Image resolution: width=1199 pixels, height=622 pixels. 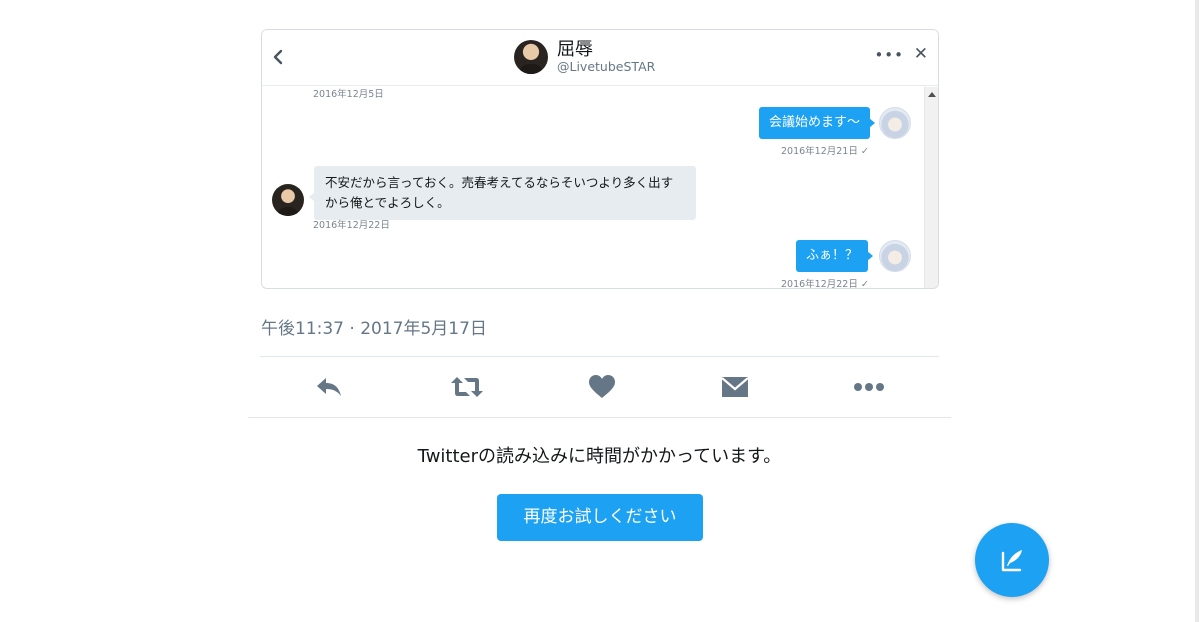 What do you see at coordinates (499, 182) in the screenshot?
I see `message-text-line: 不安だから言っておく。売春考えてるならそいつより多く出す` at bounding box center [499, 182].